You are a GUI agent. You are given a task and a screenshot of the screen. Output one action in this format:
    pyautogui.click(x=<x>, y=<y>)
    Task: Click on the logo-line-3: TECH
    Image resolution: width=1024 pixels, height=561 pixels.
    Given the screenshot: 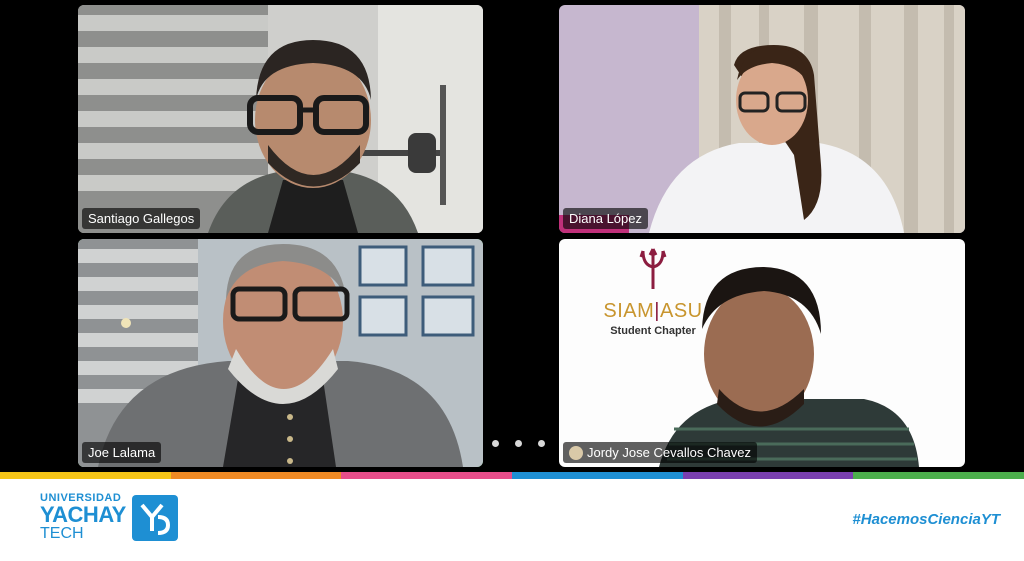 What is the action you would take?
    pyautogui.click(x=62, y=533)
    